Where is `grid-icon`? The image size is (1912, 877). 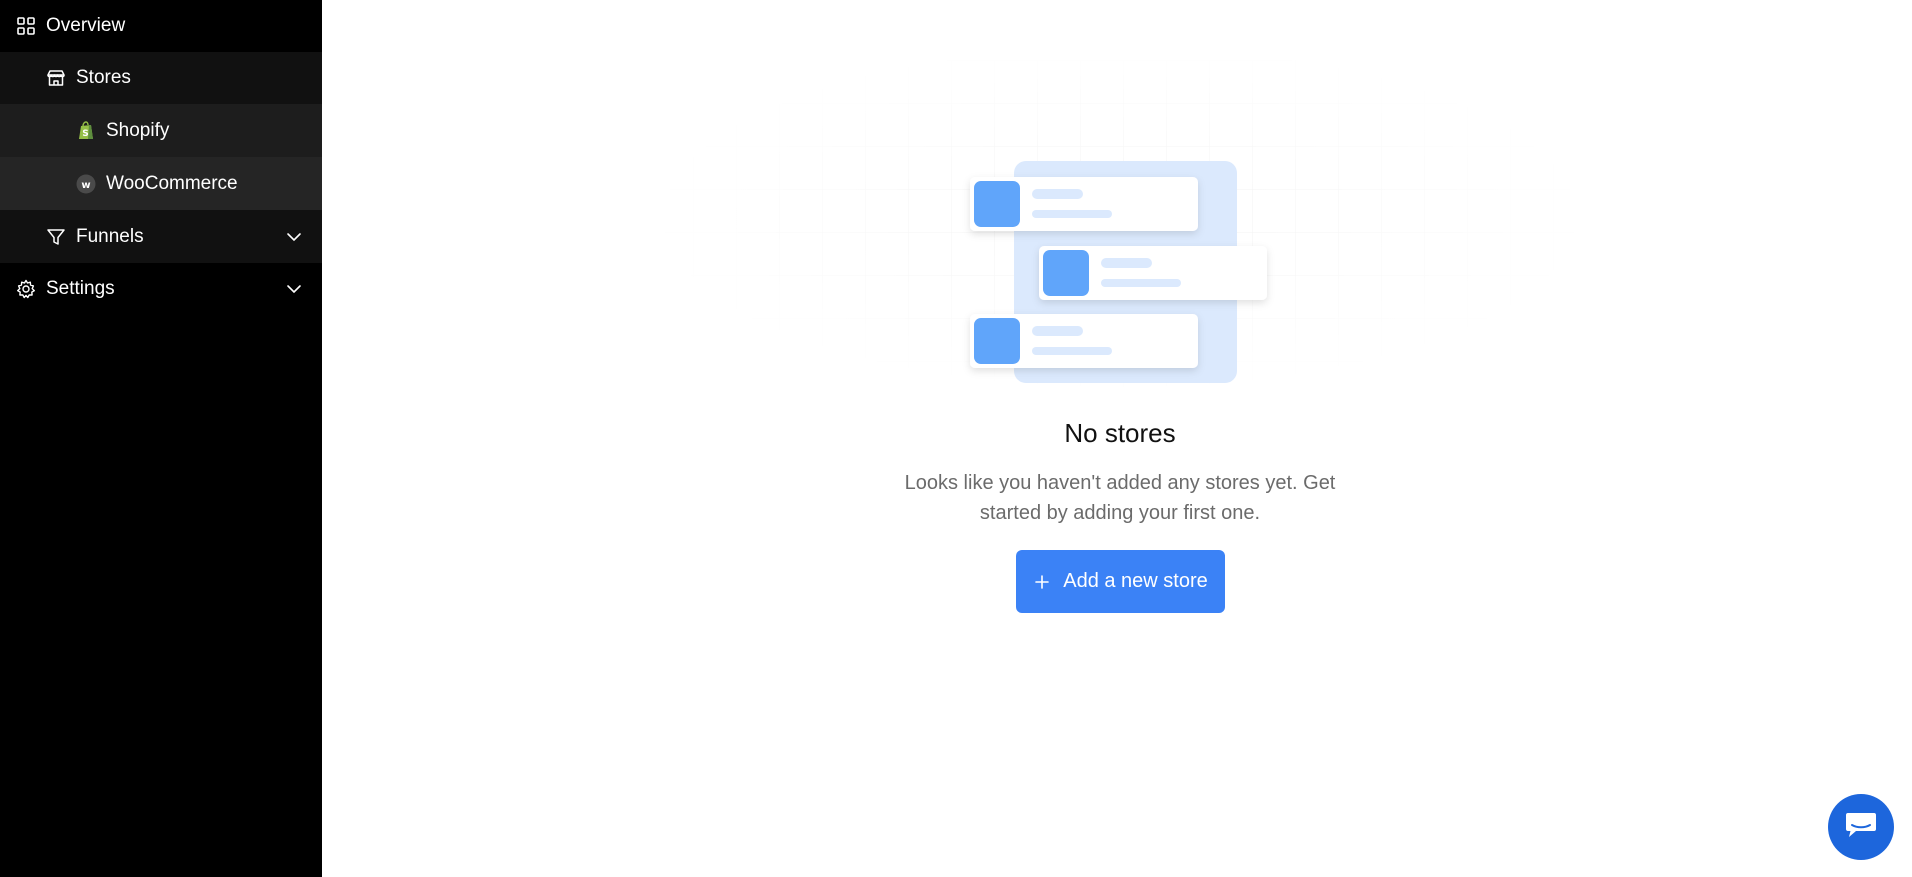 grid-icon is located at coordinates (26, 26).